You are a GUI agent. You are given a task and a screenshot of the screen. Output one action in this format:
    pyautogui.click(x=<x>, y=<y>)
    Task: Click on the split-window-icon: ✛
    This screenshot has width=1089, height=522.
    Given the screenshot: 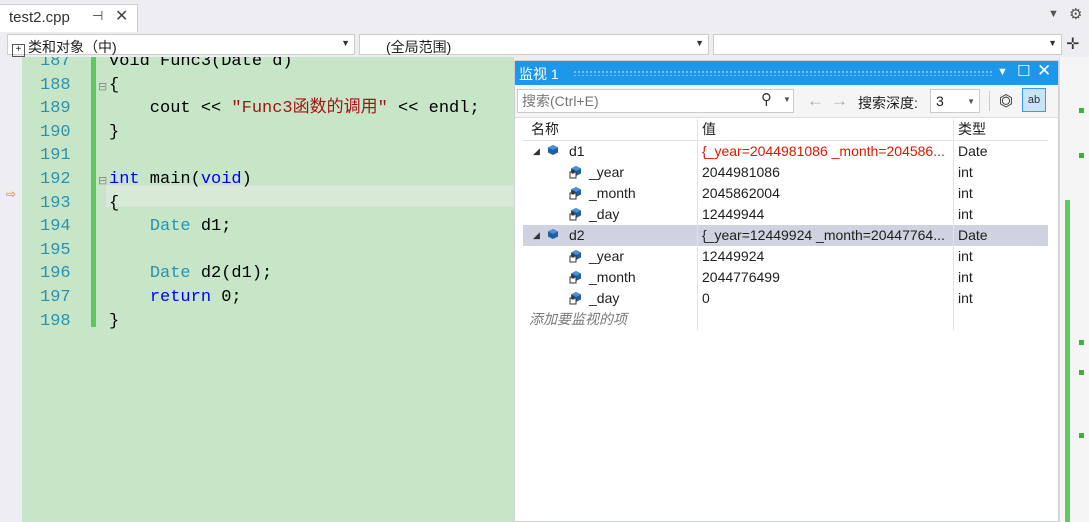 What is the action you would take?
    pyautogui.click(x=1072, y=44)
    